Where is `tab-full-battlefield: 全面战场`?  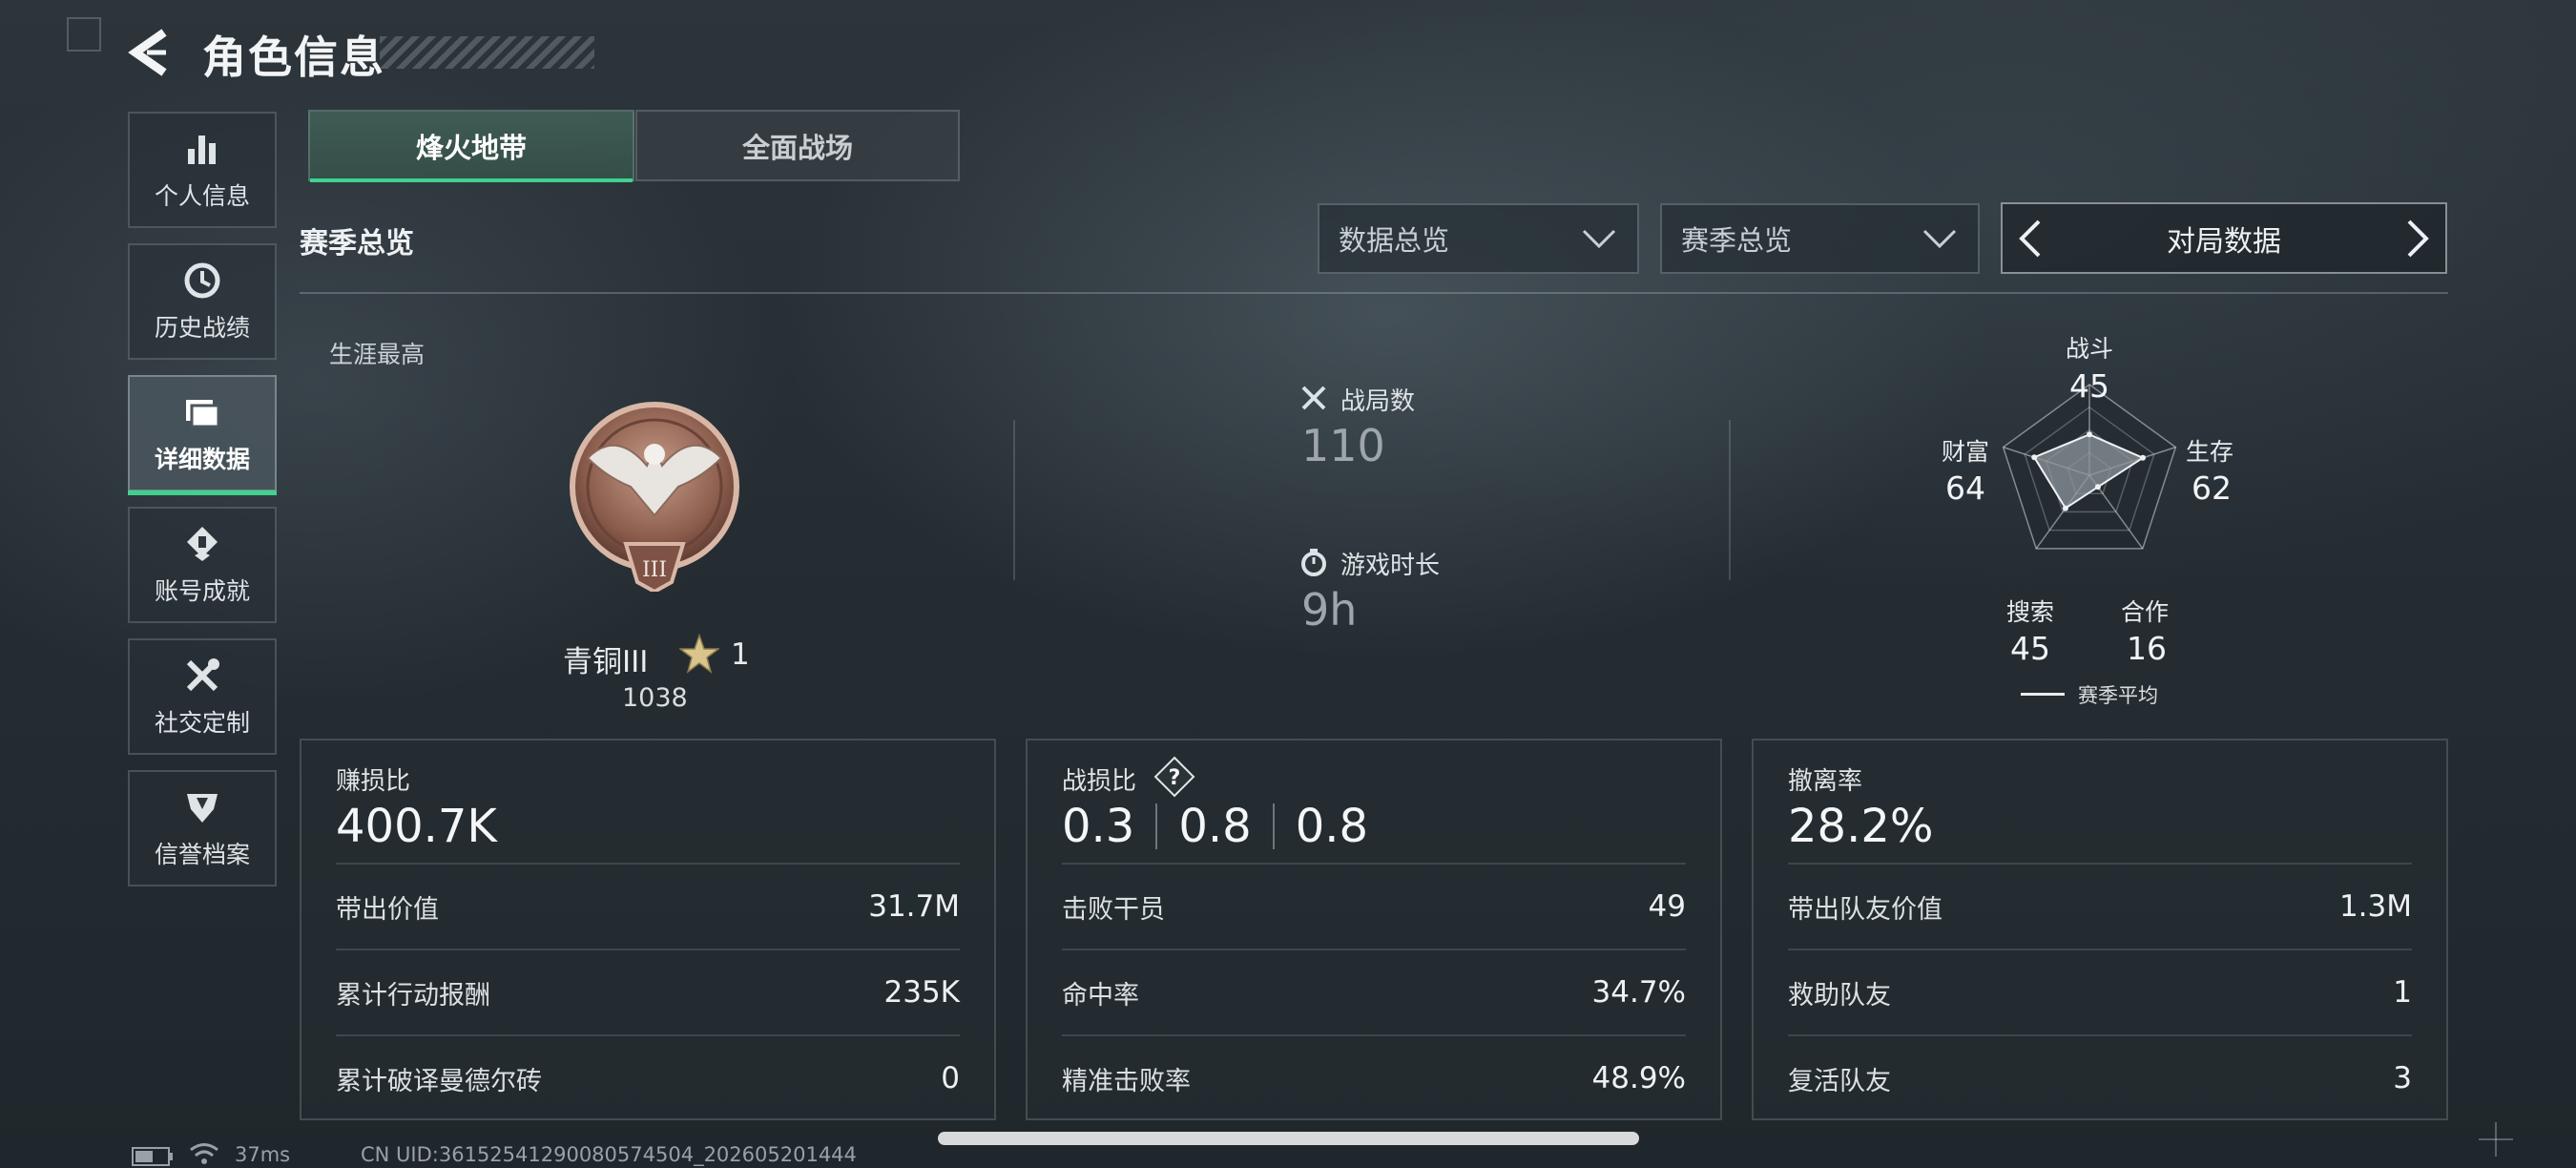
tab-full-battlefield: 全面战场 is located at coordinates (797, 146).